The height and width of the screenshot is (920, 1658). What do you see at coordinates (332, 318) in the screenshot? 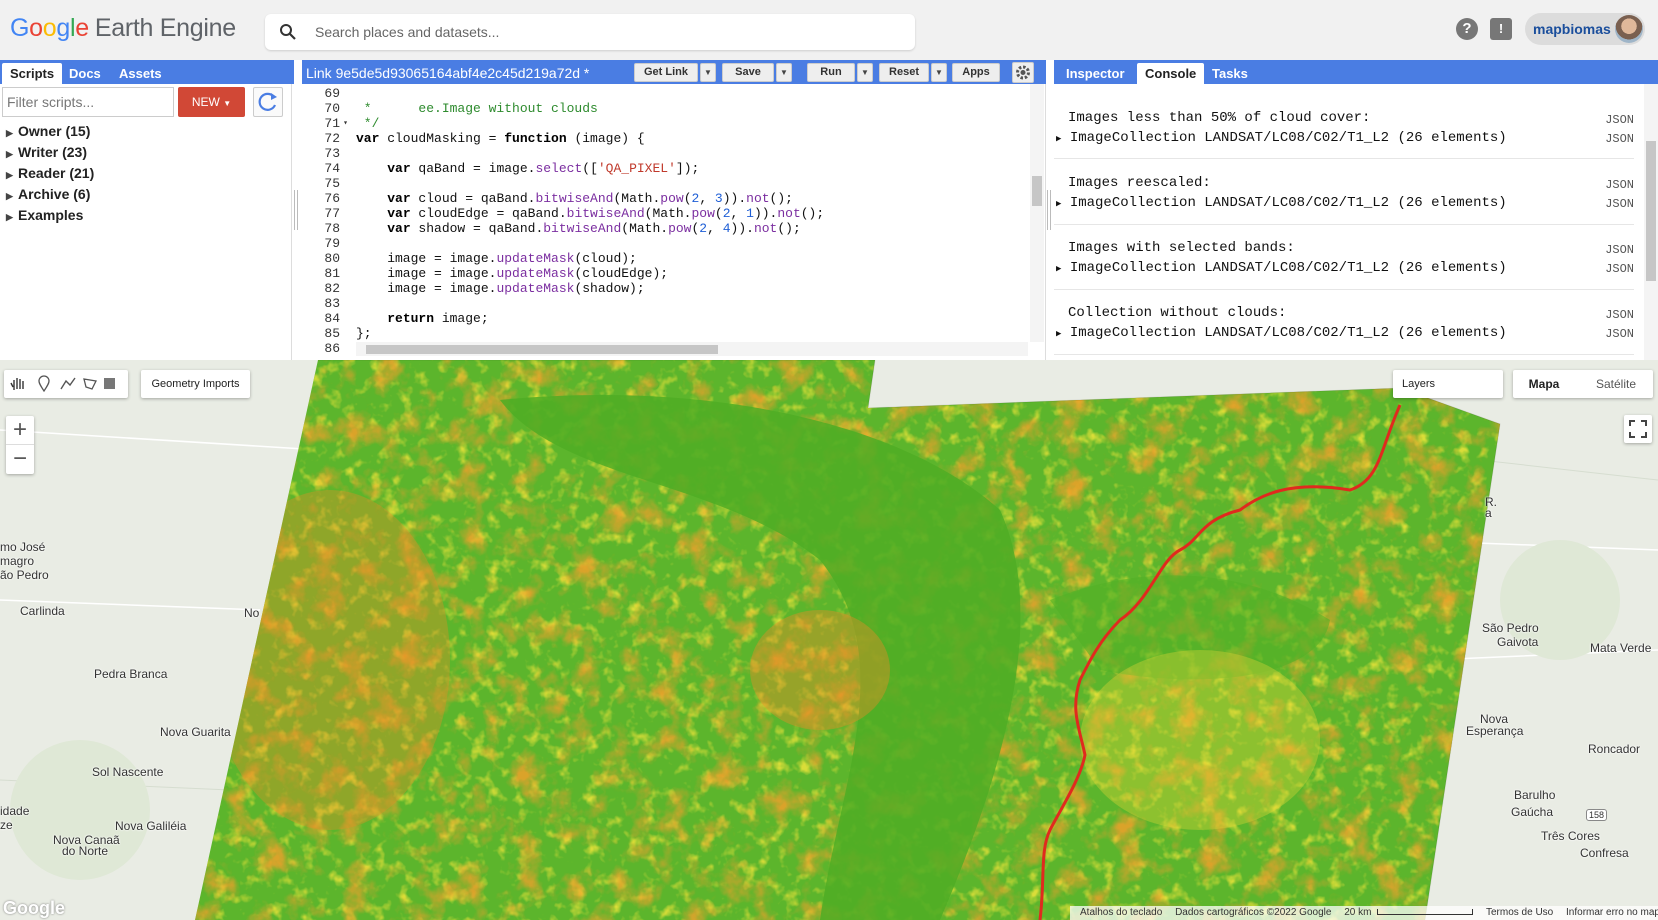
I see `line-number: 84` at bounding box center [332, 318].